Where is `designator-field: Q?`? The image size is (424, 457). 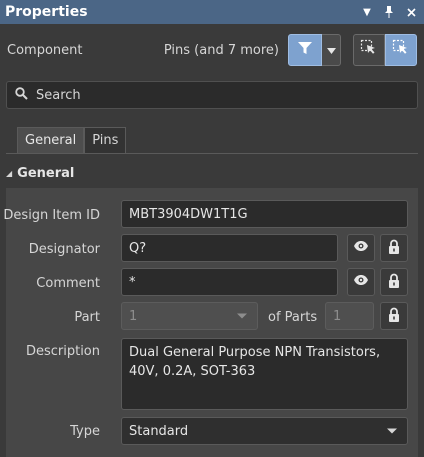 designator-field: Q? is located at coordinates (229, 248).